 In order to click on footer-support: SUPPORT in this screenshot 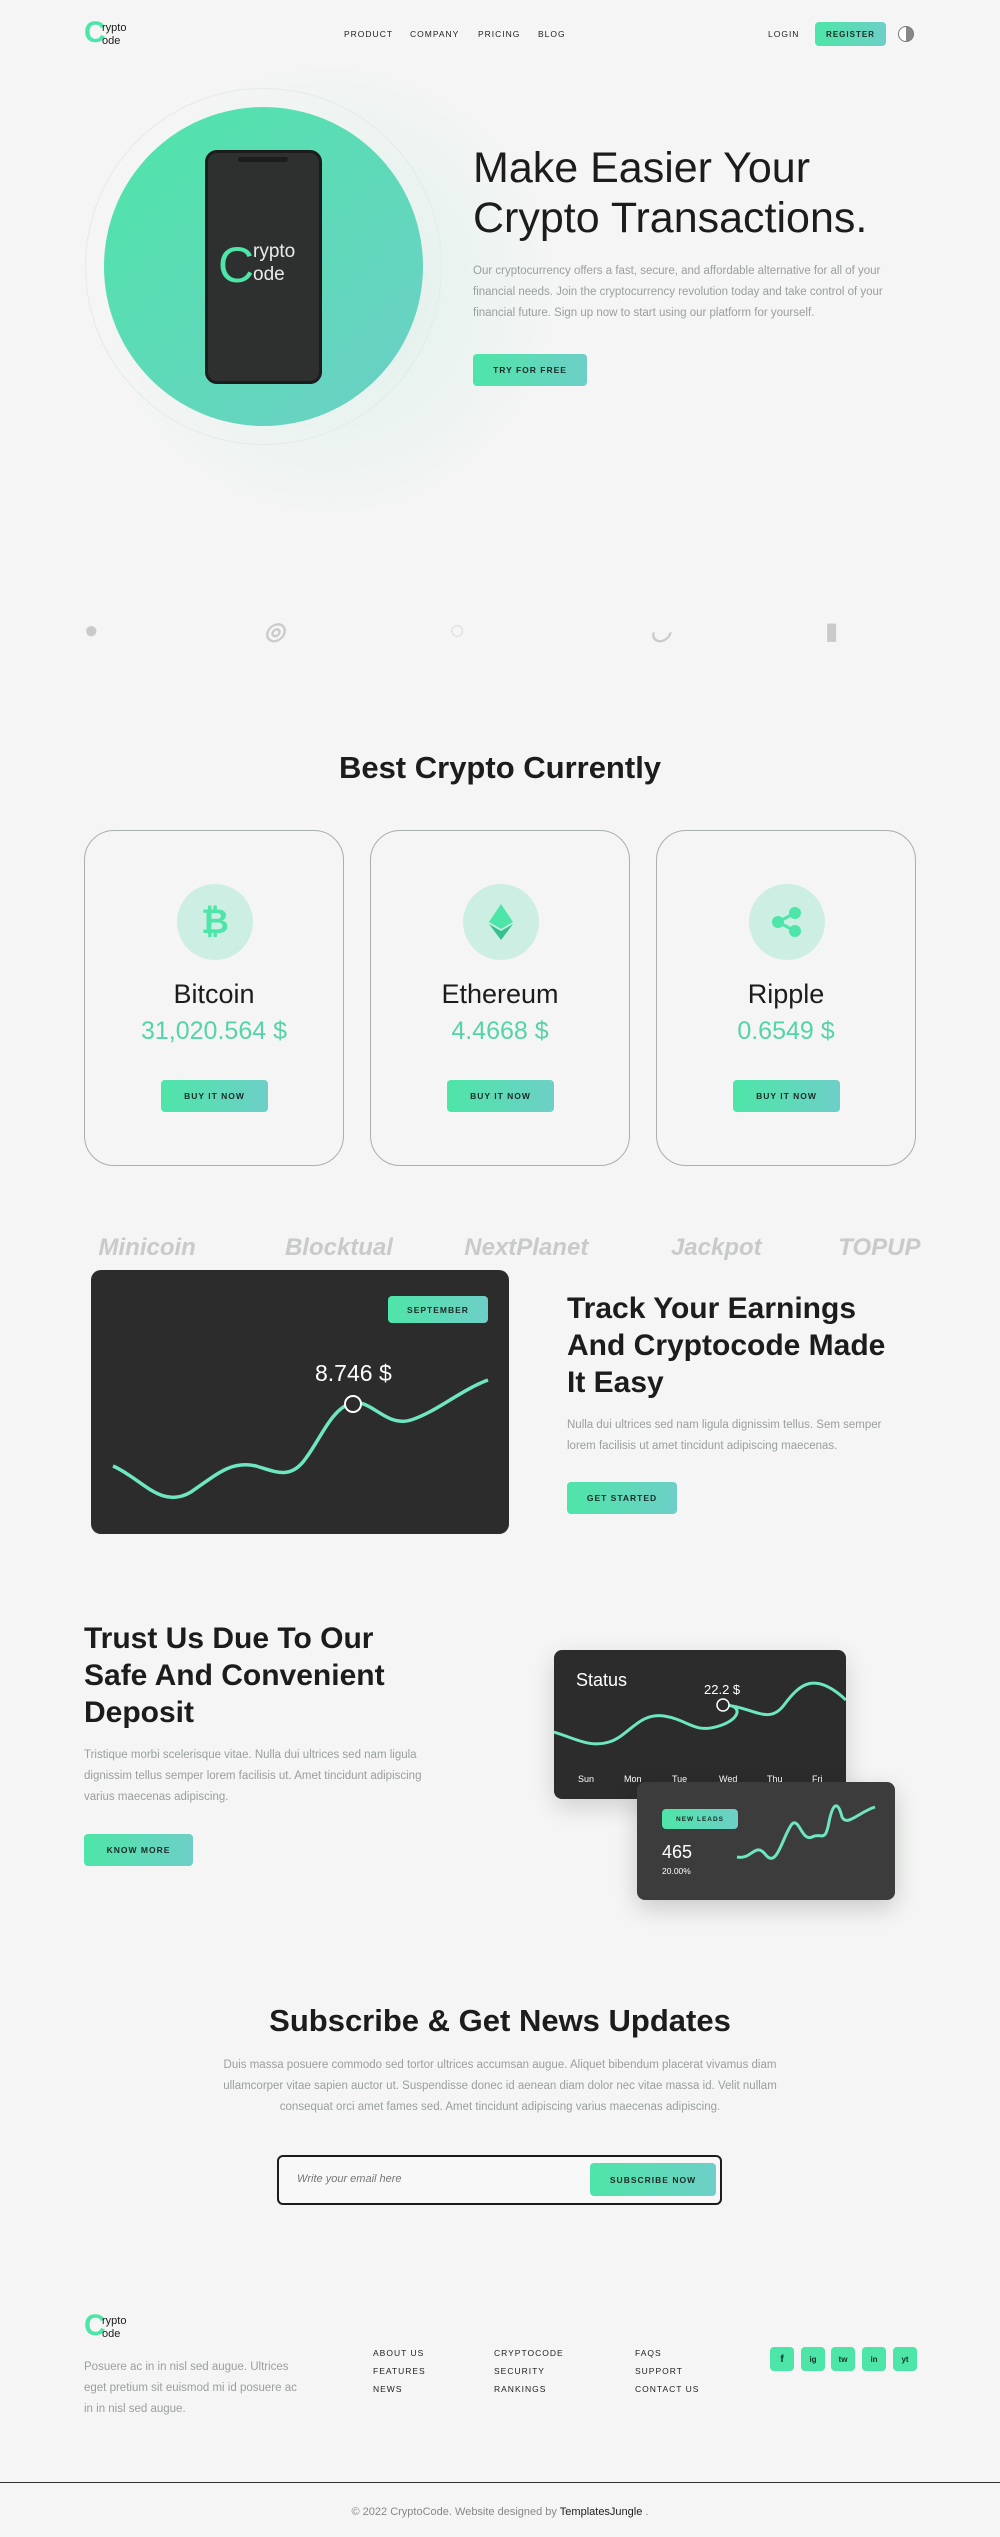, I will do `click(659, 2371)`.